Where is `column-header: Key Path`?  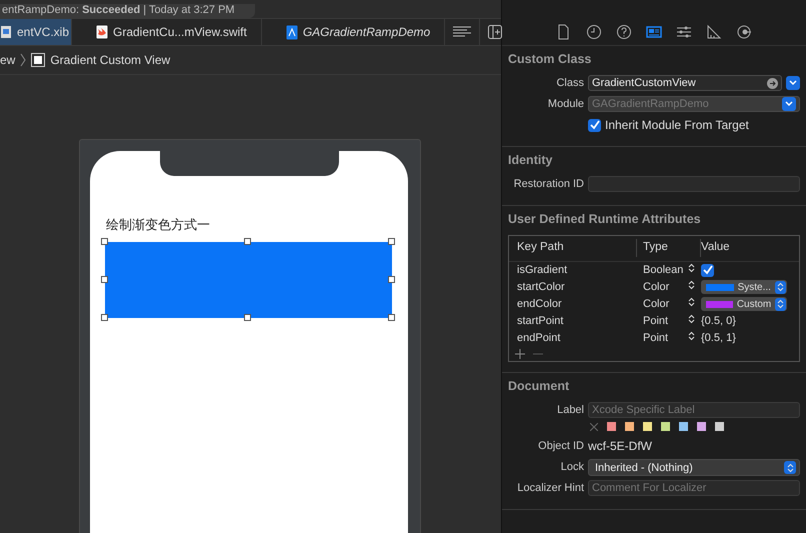 column-header: Key Path is located at coordinates (573, 248).